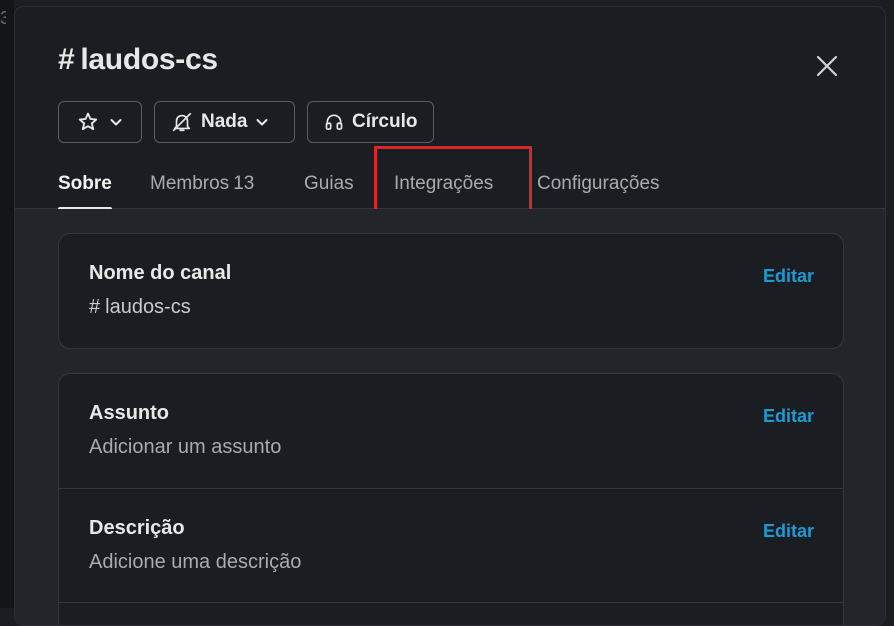 This screenshot has width=894, height=626. Describe the element at coordinates (444, 183) in the screenshot. I see `tab-label: Integrações` at that location.